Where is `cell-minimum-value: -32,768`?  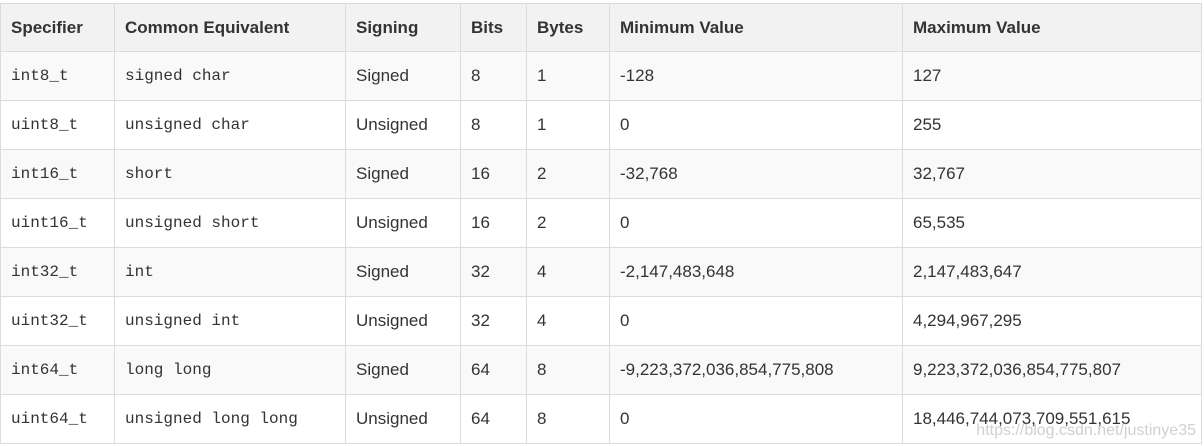
cell-minimum-value: -32,768 is located at coordinates (756, 174).